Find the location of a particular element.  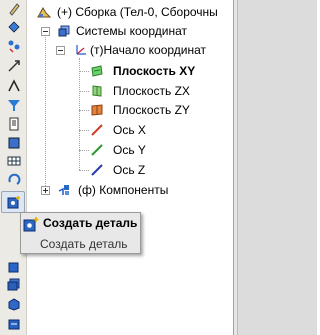

tree-item-axis-y: Ось Y is located at coordinates (130, 150).